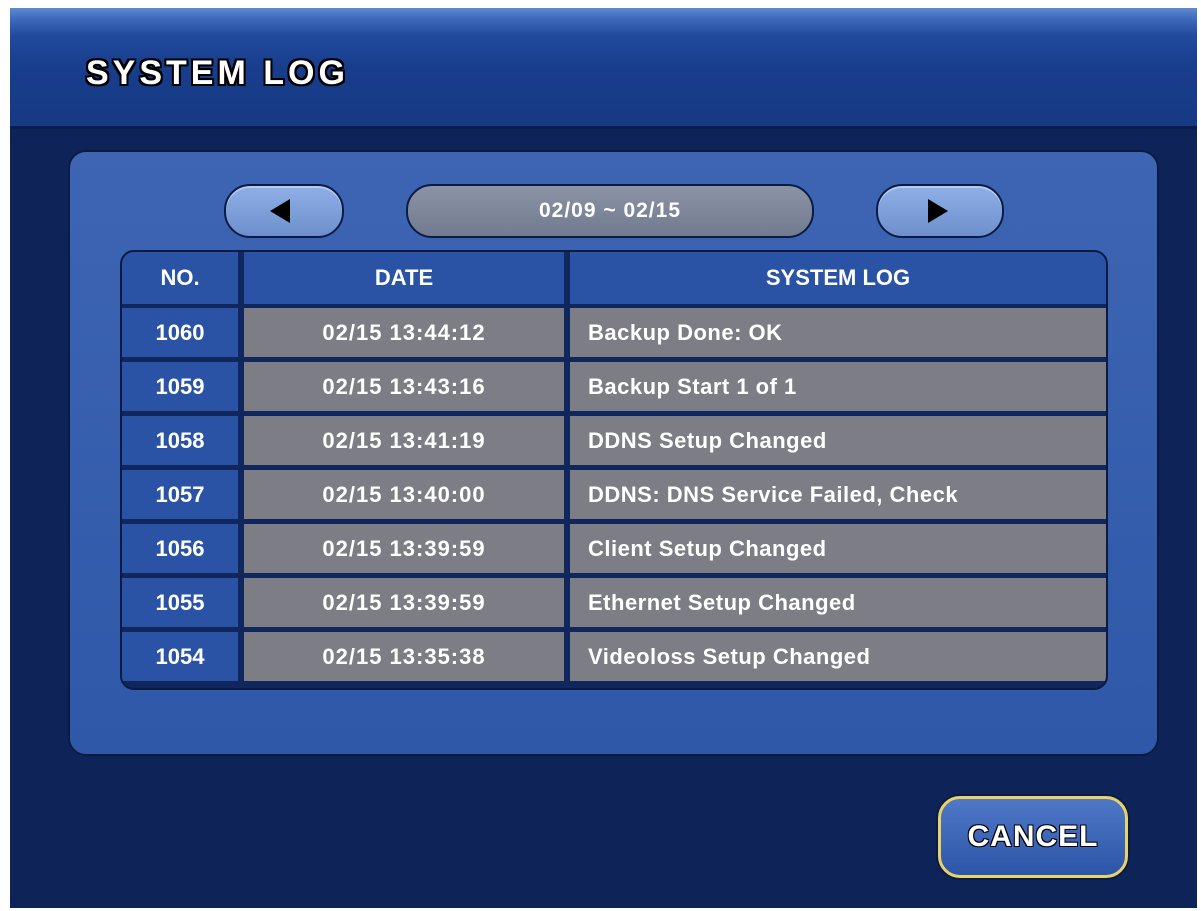 The image size is (1201, 911). What do you see at coordinates (404, 332) in the screenshot?
I see `log-date: 02/15 13:44:12` at bounding box center [404, 332].